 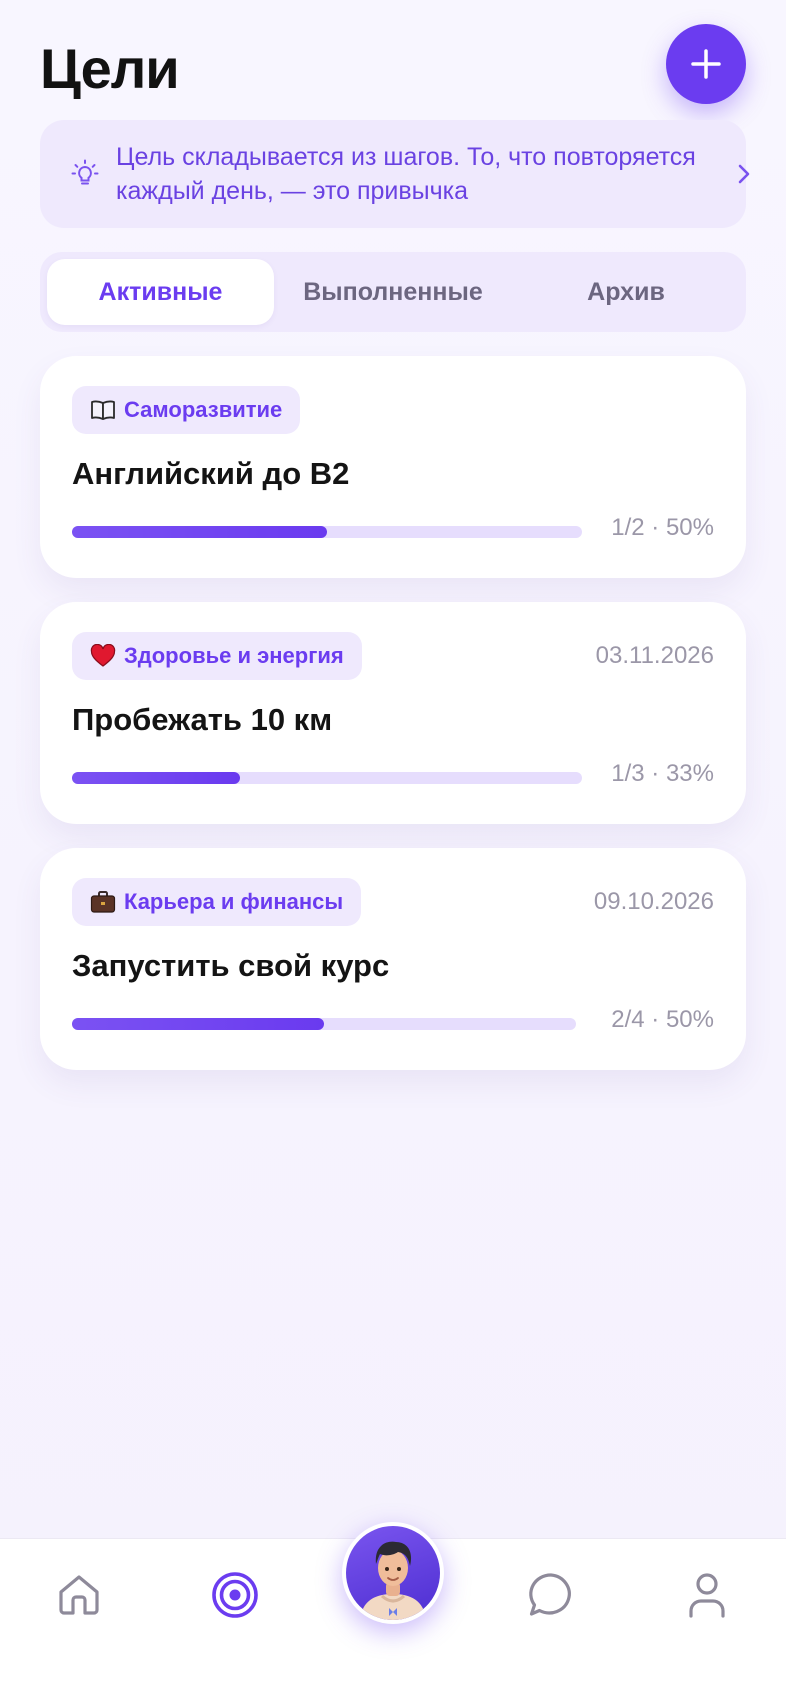 I want to click on goal-title: Пробежать 10 км, so click(x=202, y=719).